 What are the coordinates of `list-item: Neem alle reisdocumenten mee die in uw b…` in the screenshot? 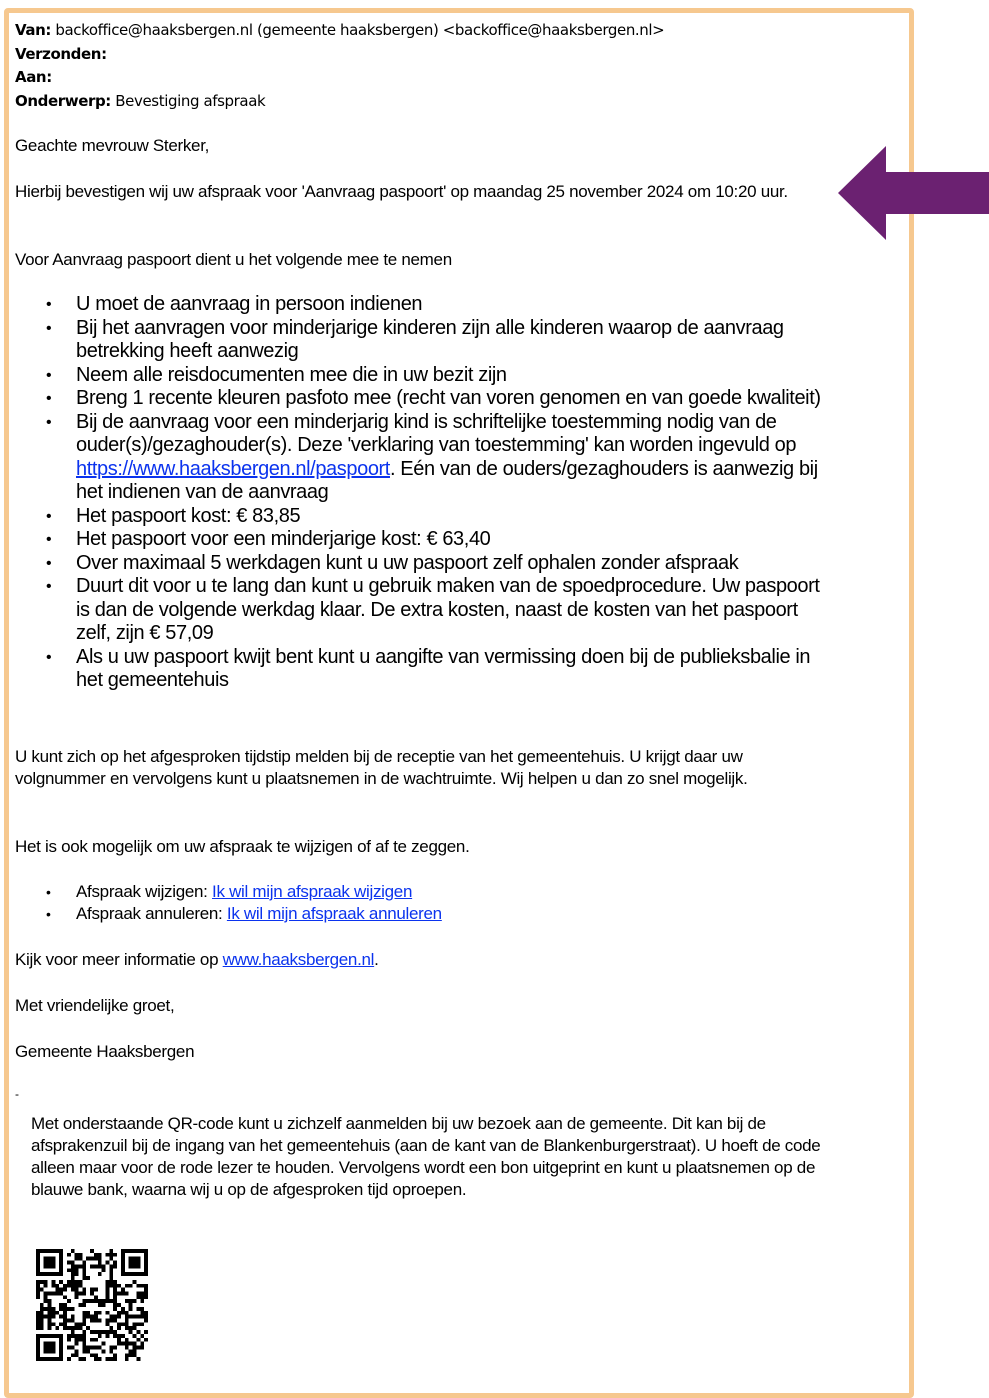 It's located at (441, 376).